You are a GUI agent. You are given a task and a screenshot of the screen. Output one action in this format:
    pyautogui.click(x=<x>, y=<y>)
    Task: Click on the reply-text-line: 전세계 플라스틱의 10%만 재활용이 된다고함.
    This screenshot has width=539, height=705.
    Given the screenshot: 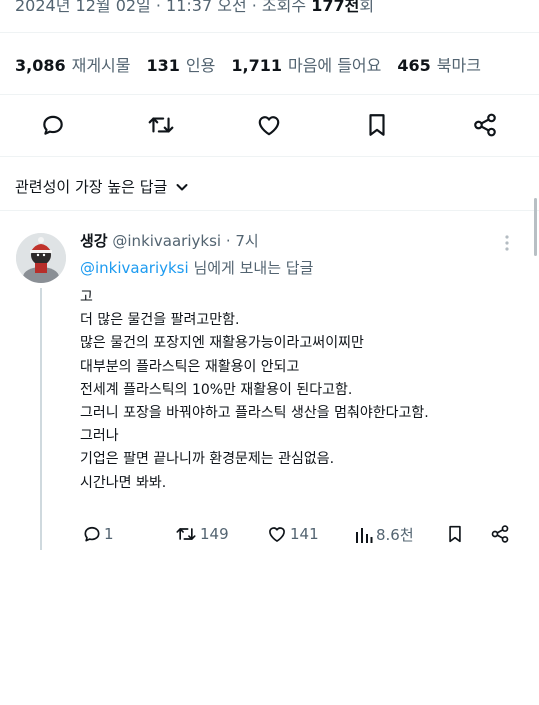 What is the action you would take?
    pyautogui.click(x=216, y=389)
    